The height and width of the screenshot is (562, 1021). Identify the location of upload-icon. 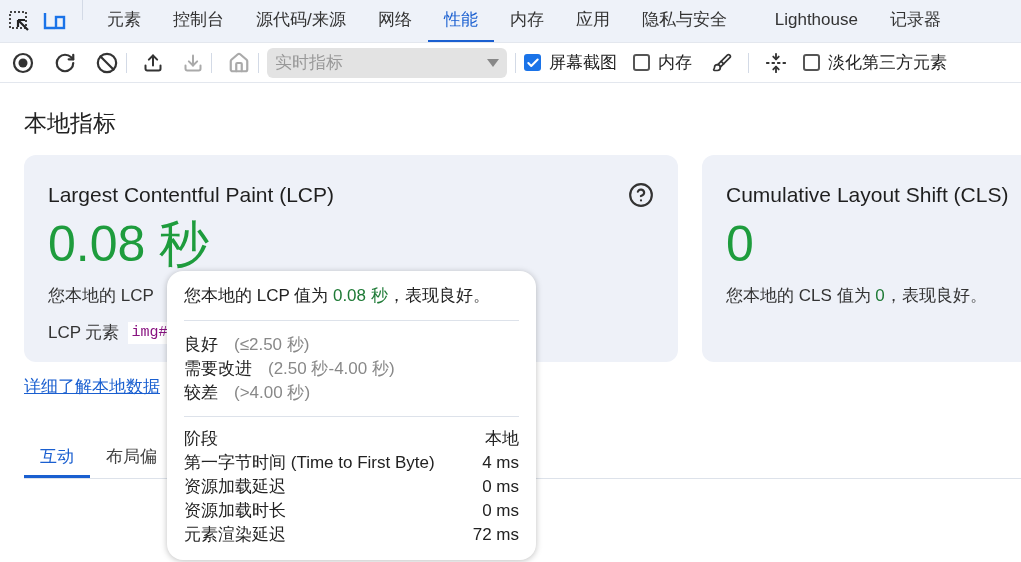
(153, 62).